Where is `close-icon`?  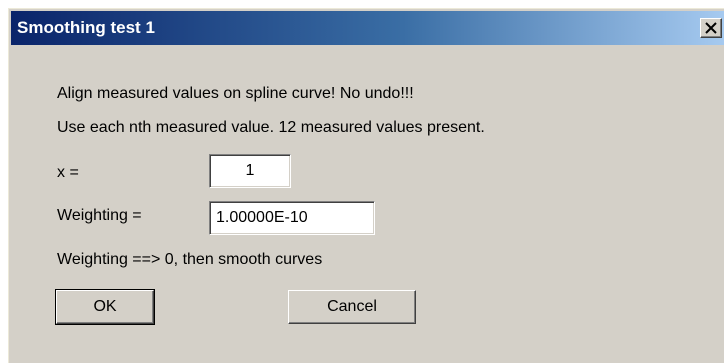 close-icon is located at coordinates (711, 28).